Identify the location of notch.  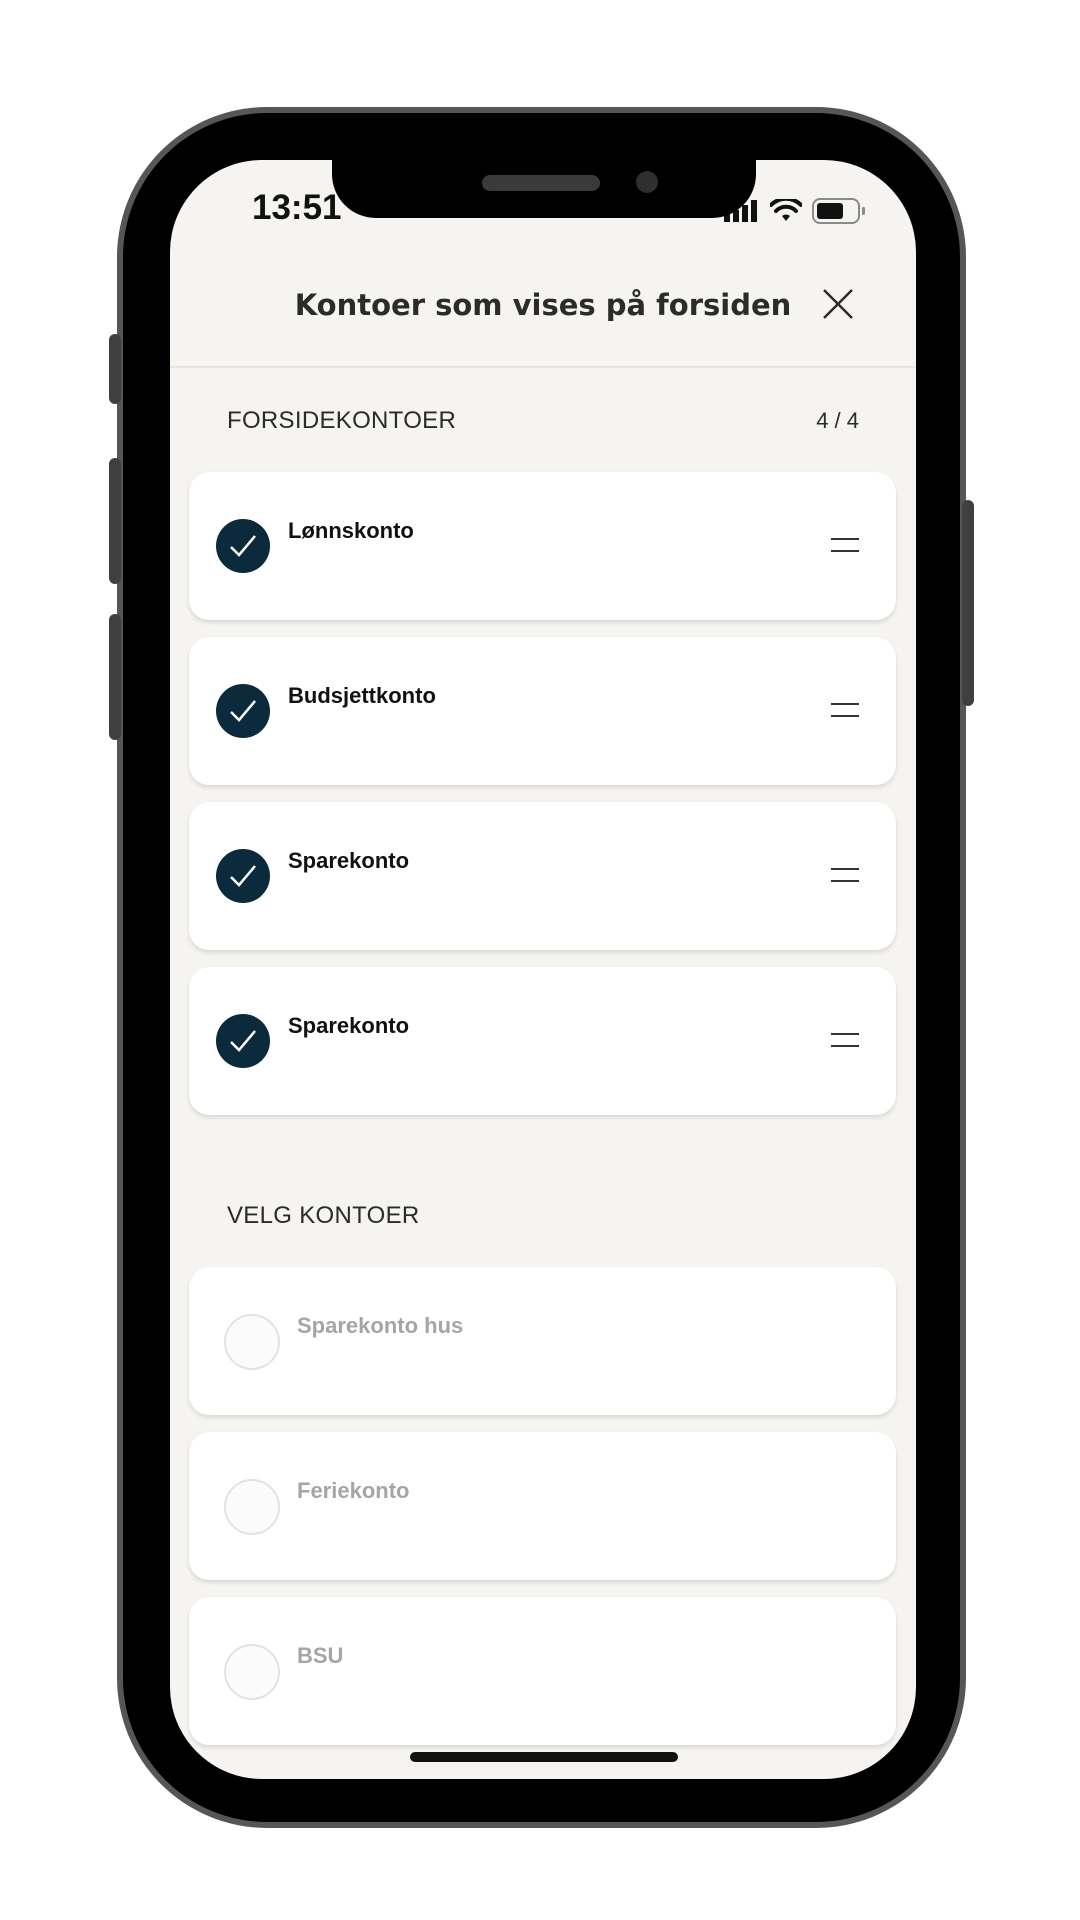
(544, 189).